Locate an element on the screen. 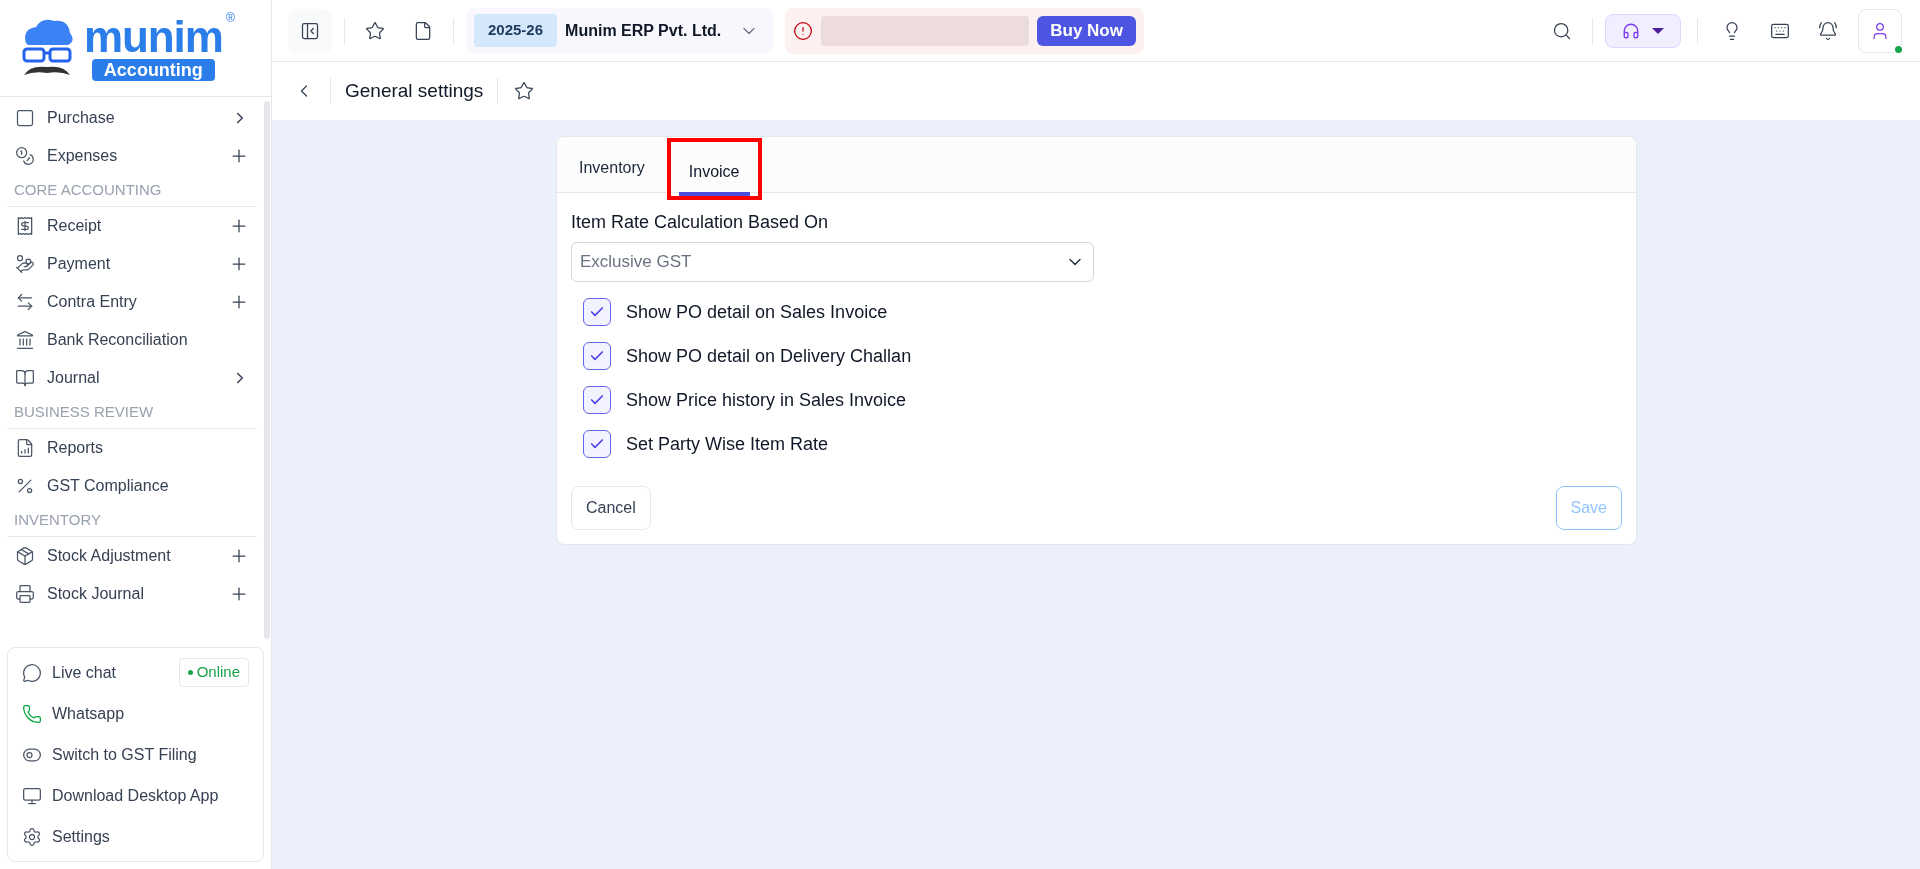  percent-icon is located at coordinates (25, 486).